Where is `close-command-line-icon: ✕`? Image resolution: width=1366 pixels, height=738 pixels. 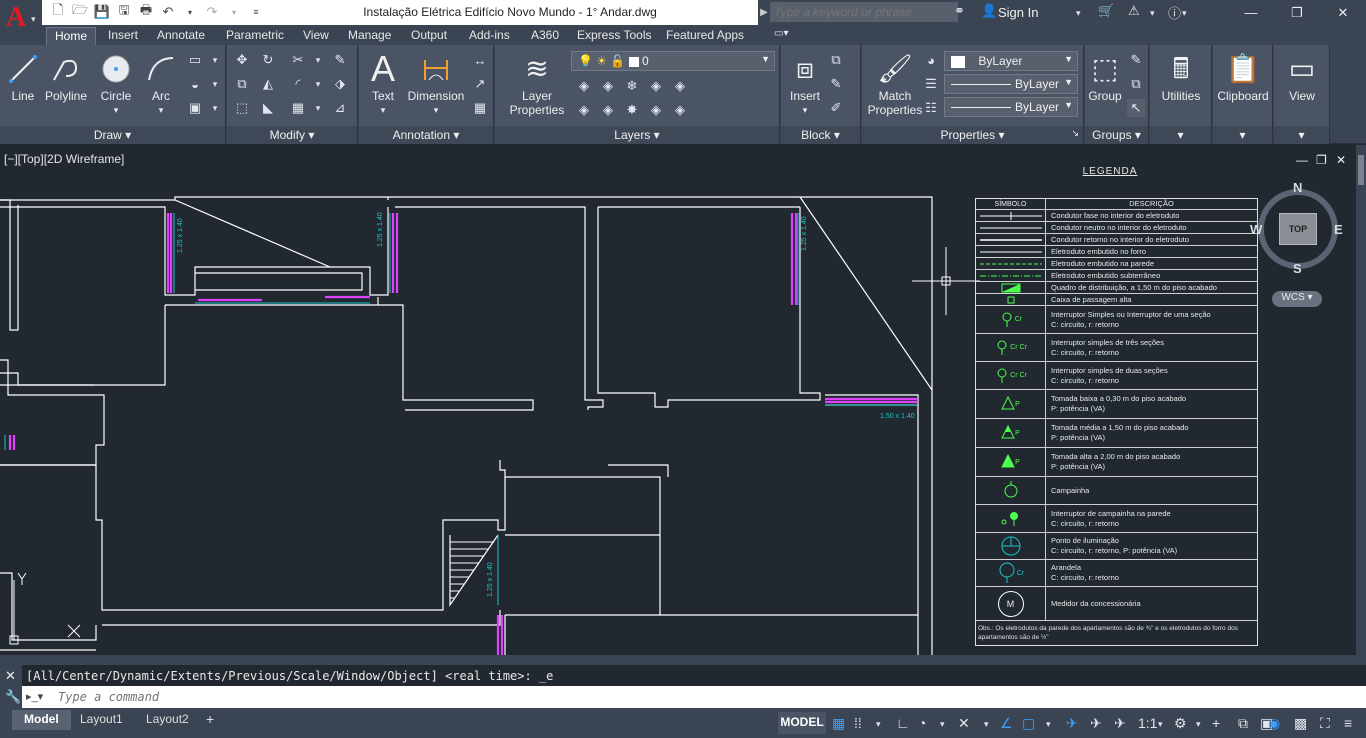
close-command-line-icon: ✕ is located at coordinates (10, 676).